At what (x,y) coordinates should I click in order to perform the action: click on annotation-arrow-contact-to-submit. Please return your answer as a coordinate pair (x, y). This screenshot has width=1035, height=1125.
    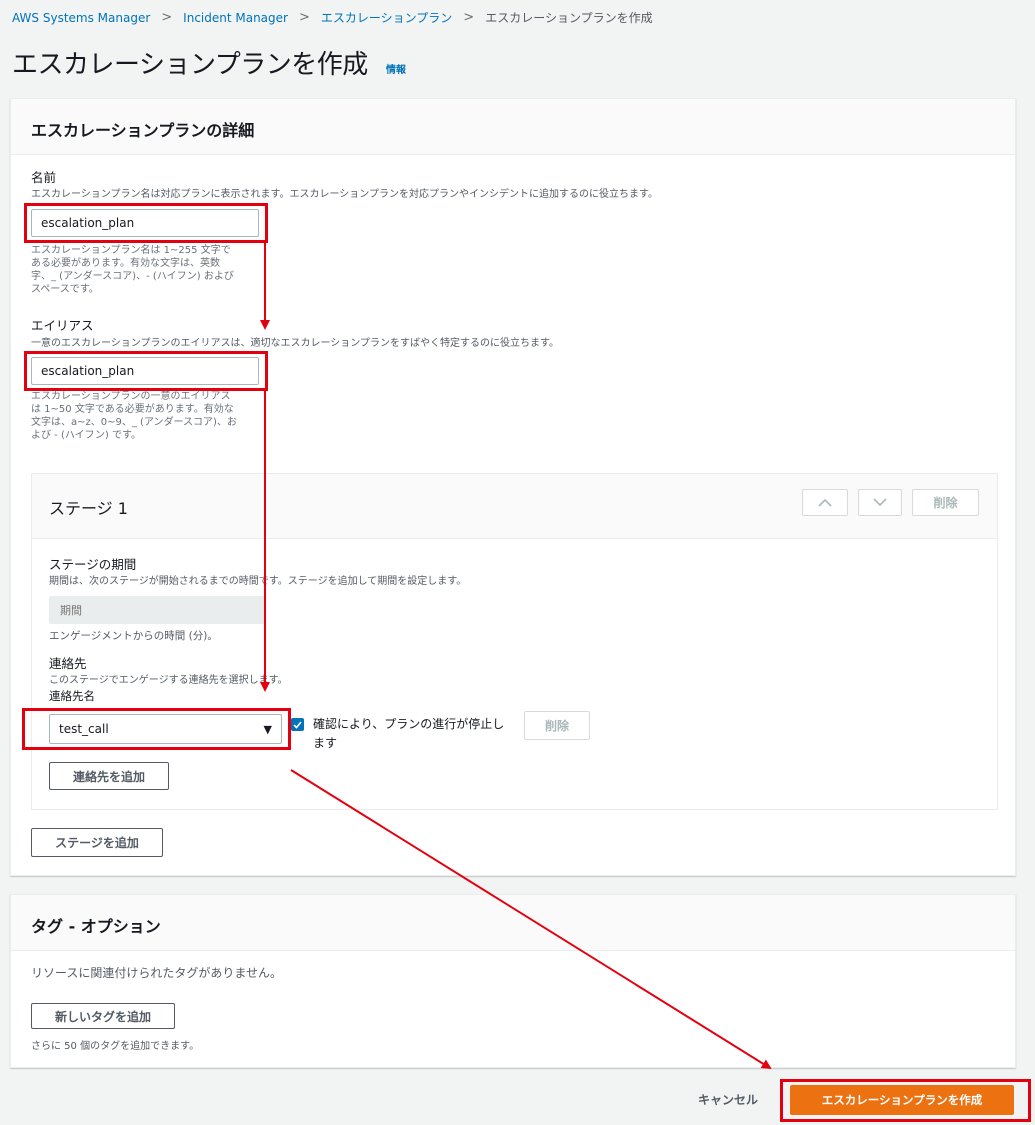
    Looking at the image, I should click on (531, 919).